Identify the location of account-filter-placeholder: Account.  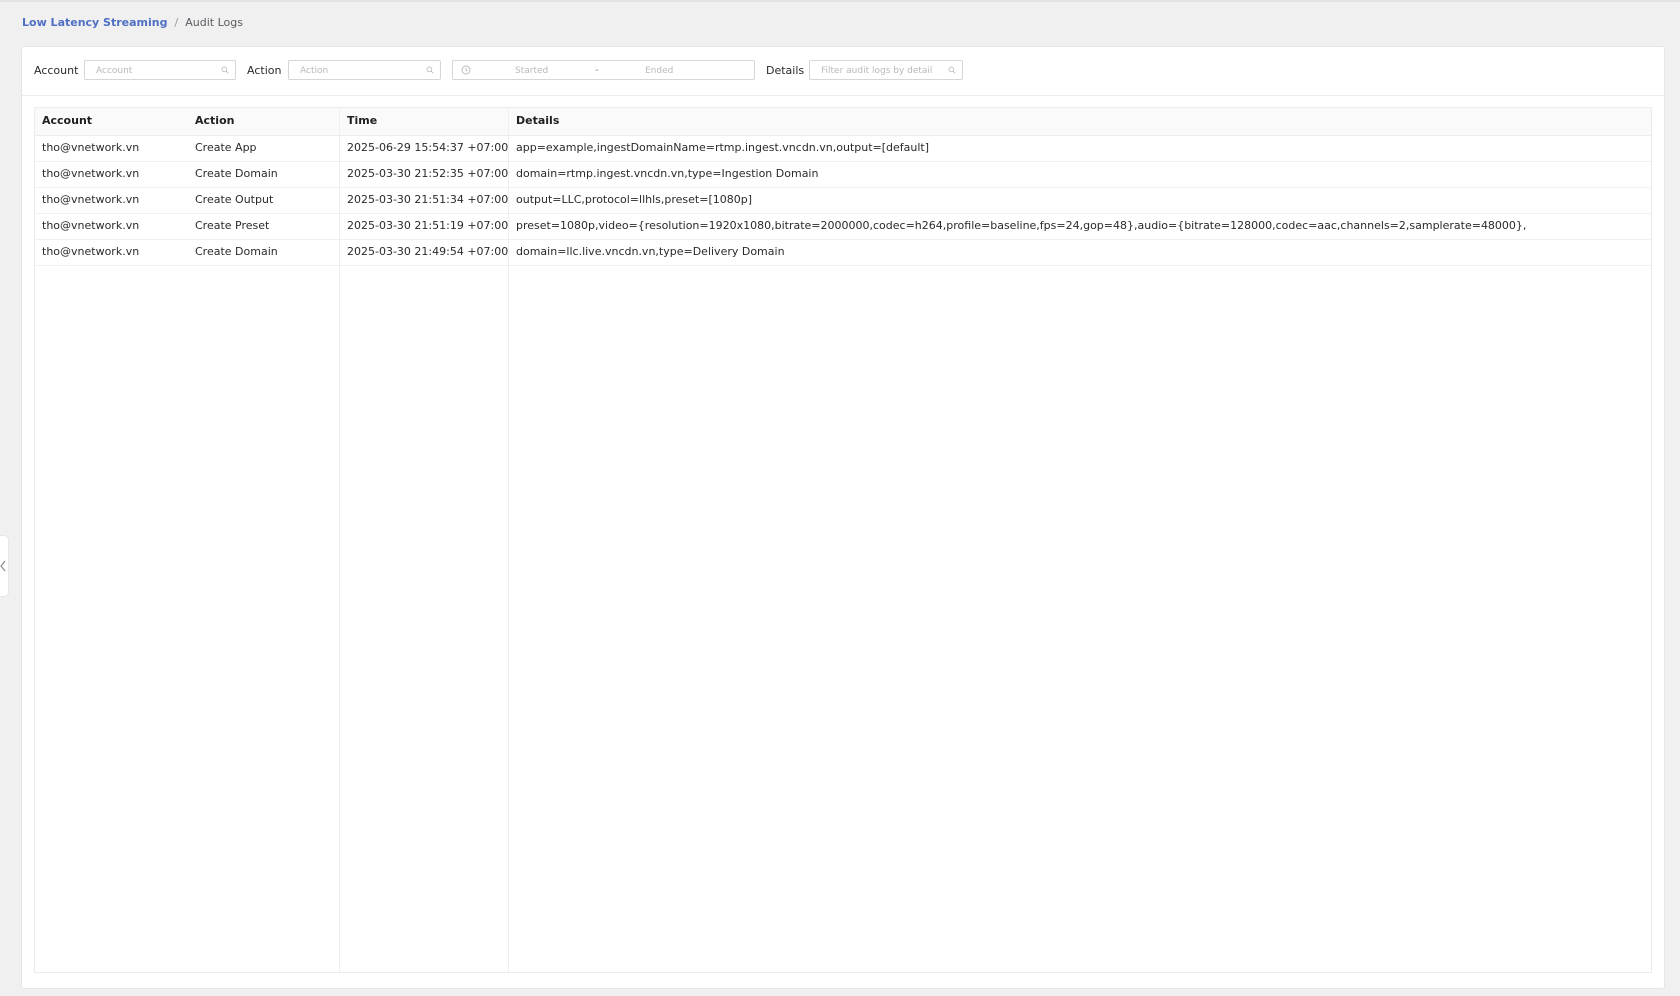
(114, 71).